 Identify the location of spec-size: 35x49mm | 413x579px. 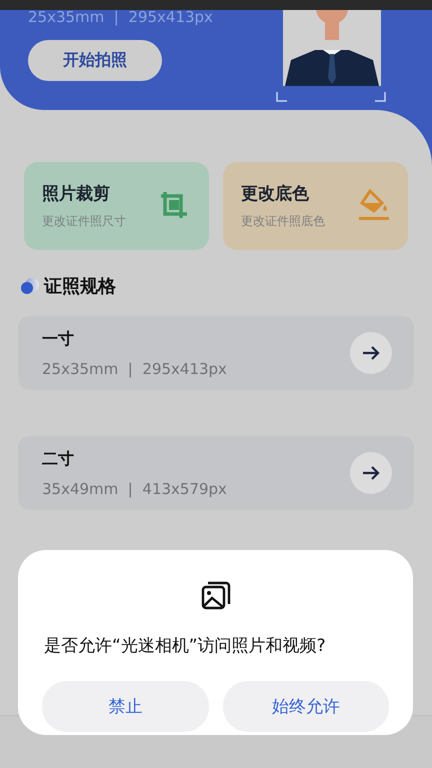
(134, 489).